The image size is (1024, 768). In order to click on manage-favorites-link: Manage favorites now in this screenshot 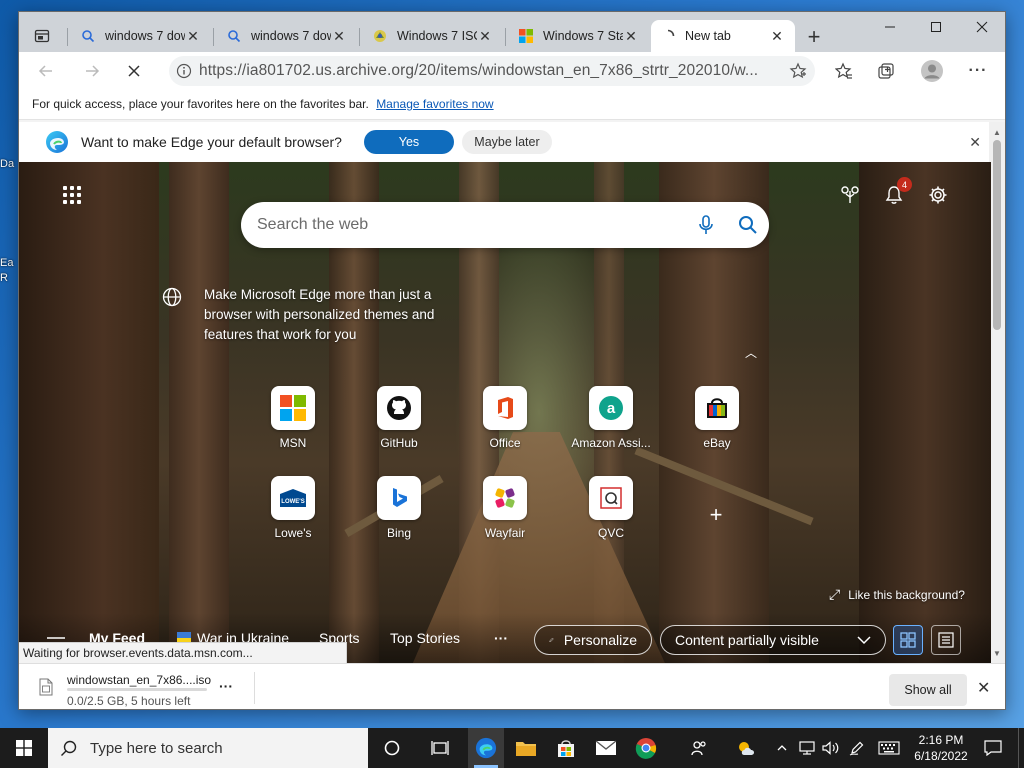, I will do `click(434, 104)`.